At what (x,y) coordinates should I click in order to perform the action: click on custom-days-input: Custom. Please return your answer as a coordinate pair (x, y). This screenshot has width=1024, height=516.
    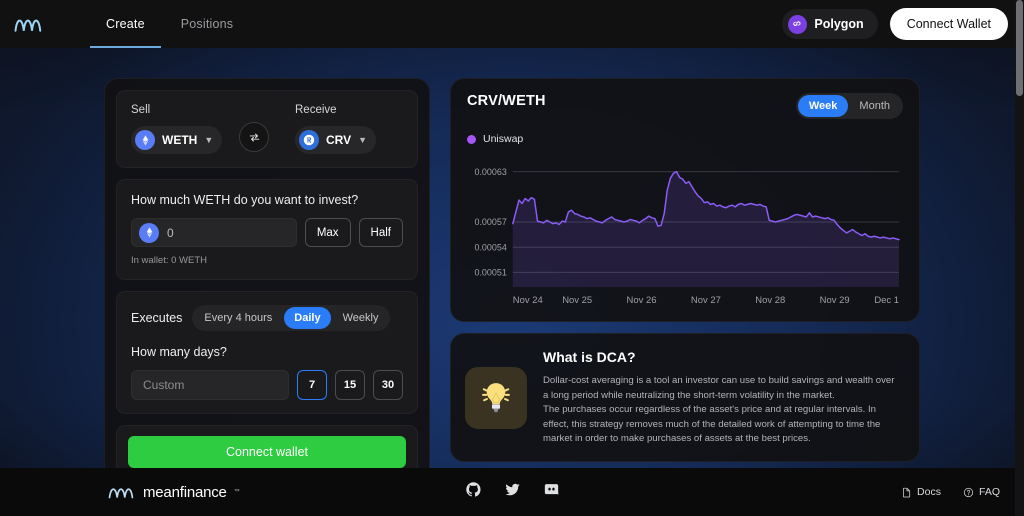
    Looking at the image, I should click on (210, 385).